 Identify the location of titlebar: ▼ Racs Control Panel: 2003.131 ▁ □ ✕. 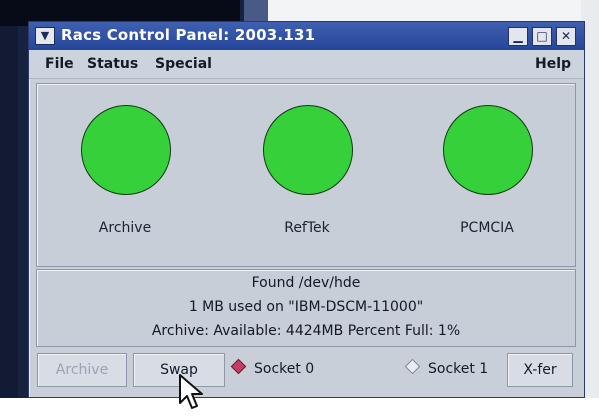
(306, 36).